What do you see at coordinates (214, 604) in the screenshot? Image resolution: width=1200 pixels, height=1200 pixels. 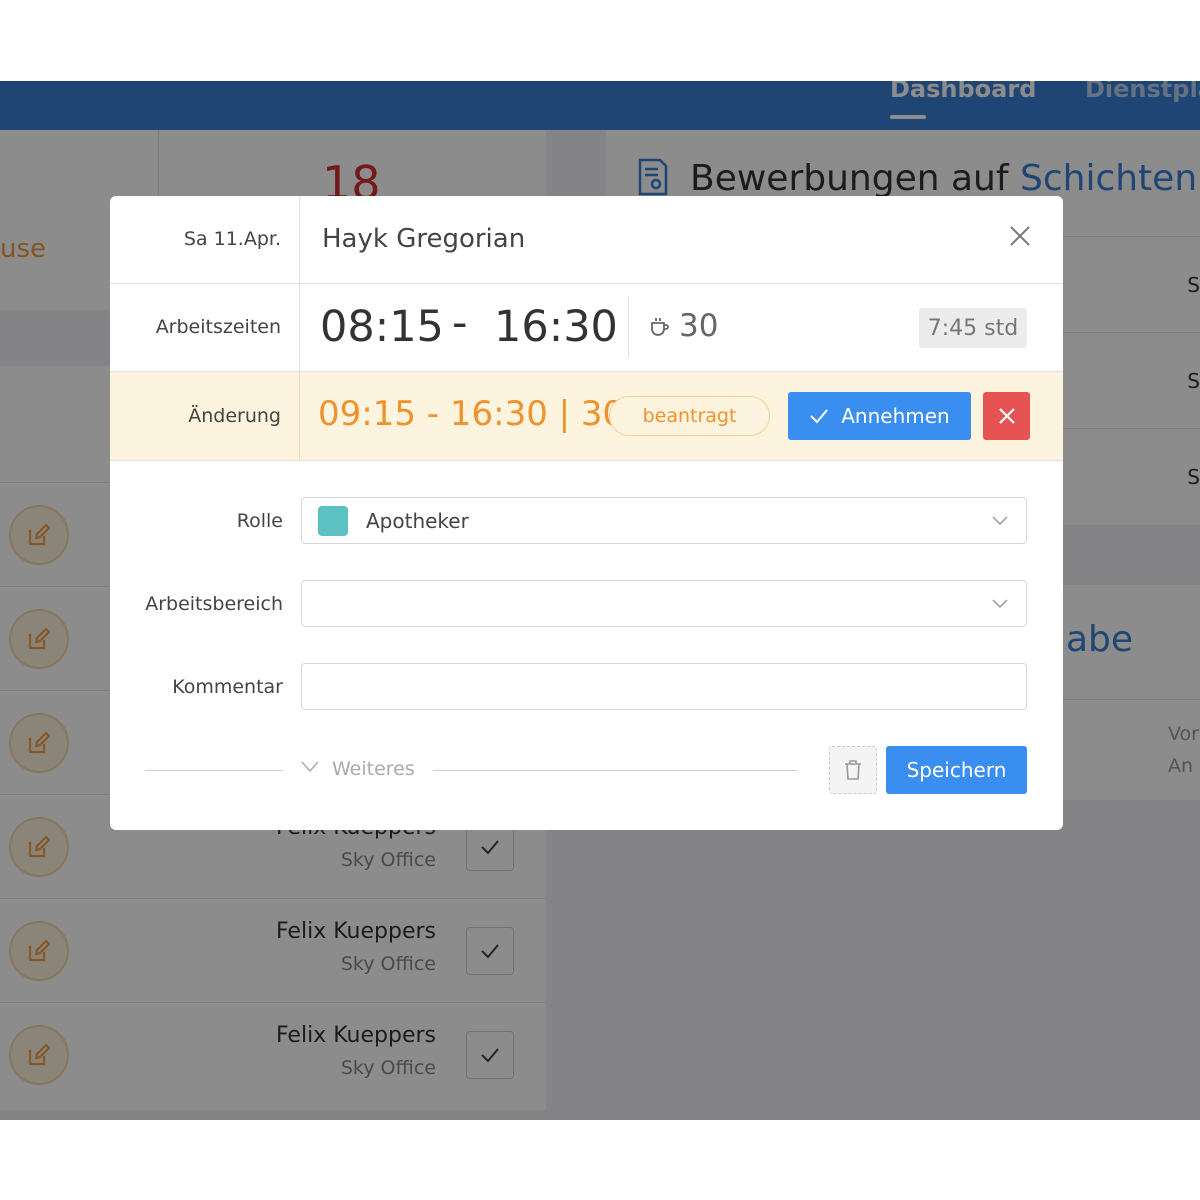 I see `area-label: Arbeitsbereich` at bounding box center [214, 604].